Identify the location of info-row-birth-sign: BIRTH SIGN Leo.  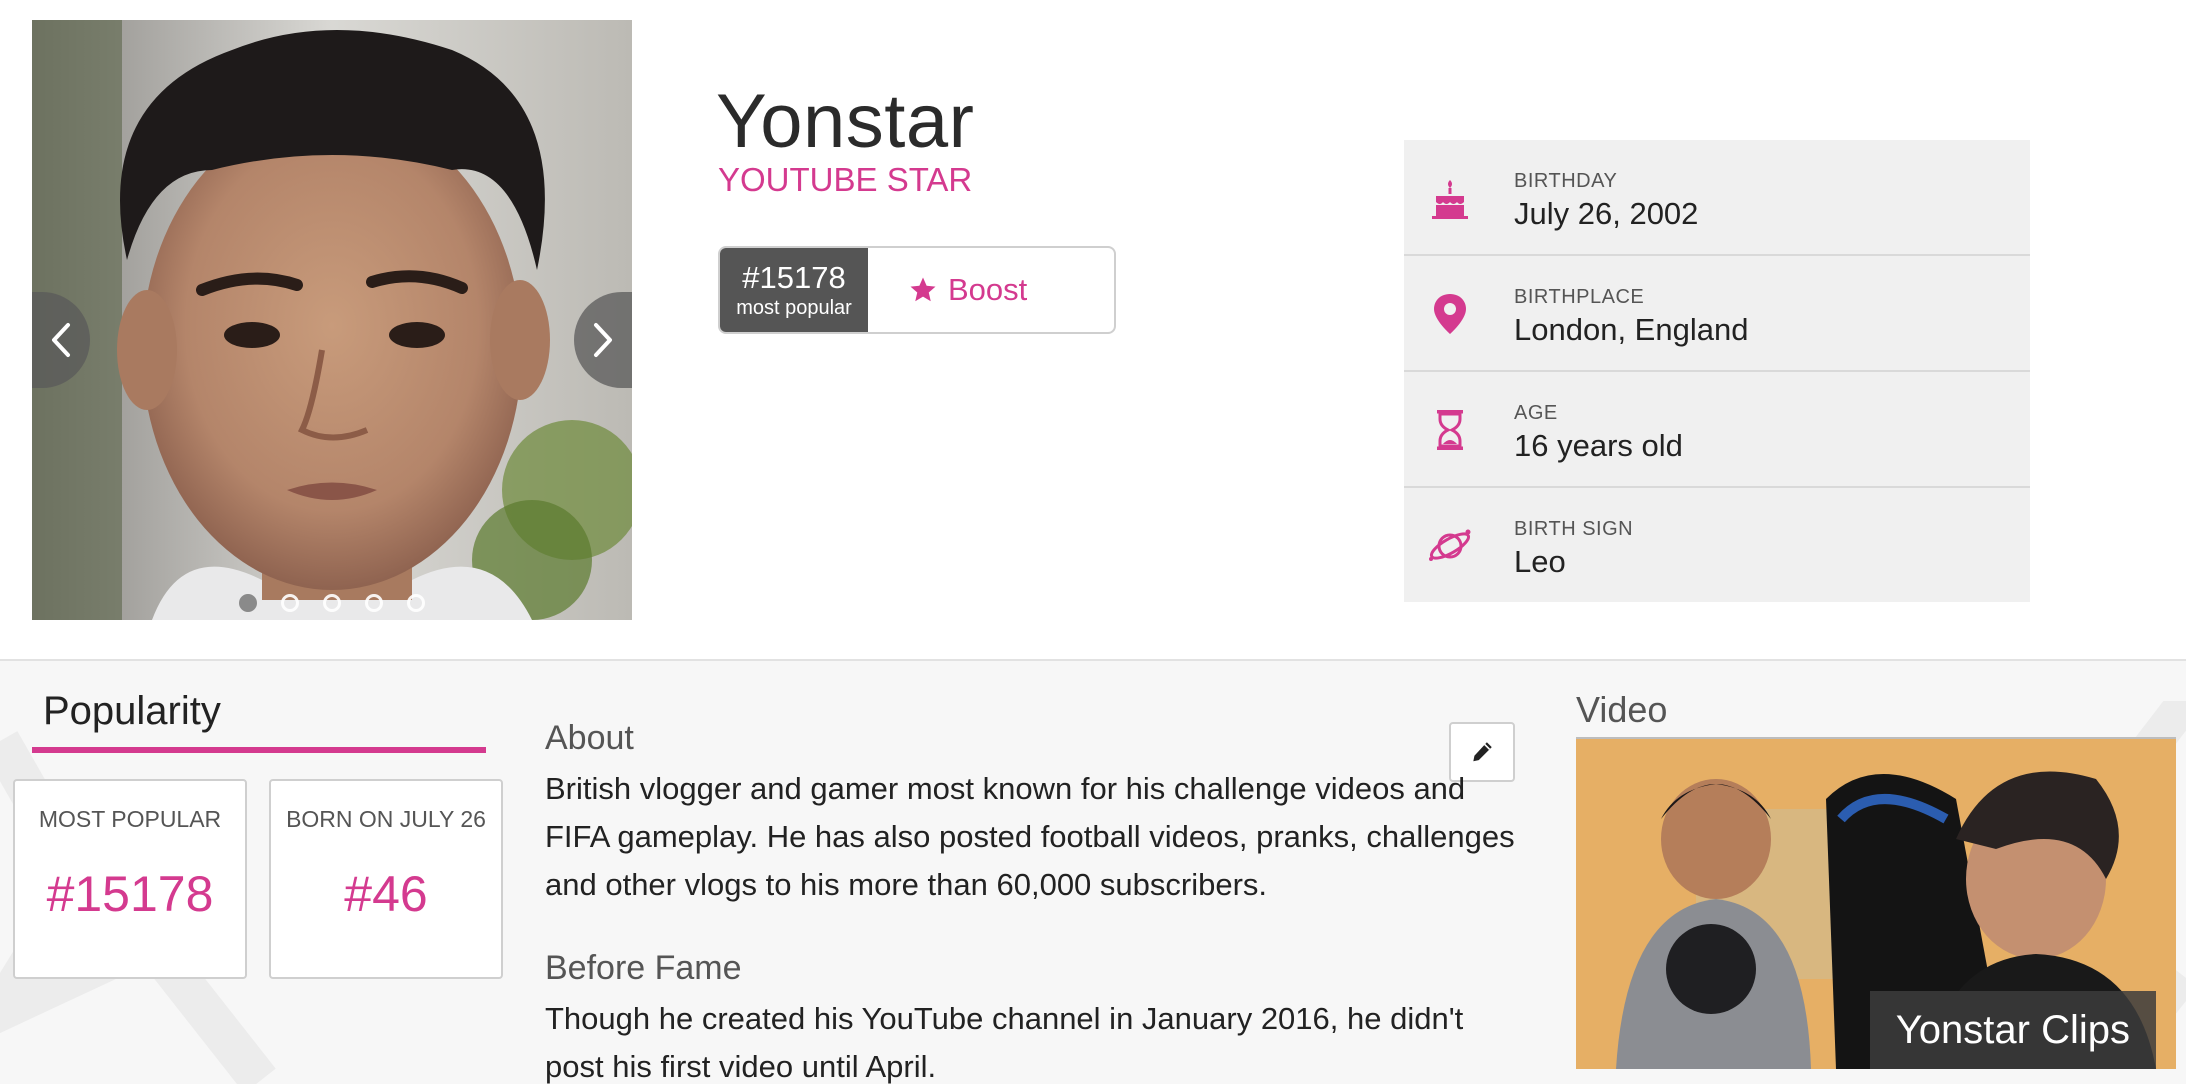
(1717, 545).